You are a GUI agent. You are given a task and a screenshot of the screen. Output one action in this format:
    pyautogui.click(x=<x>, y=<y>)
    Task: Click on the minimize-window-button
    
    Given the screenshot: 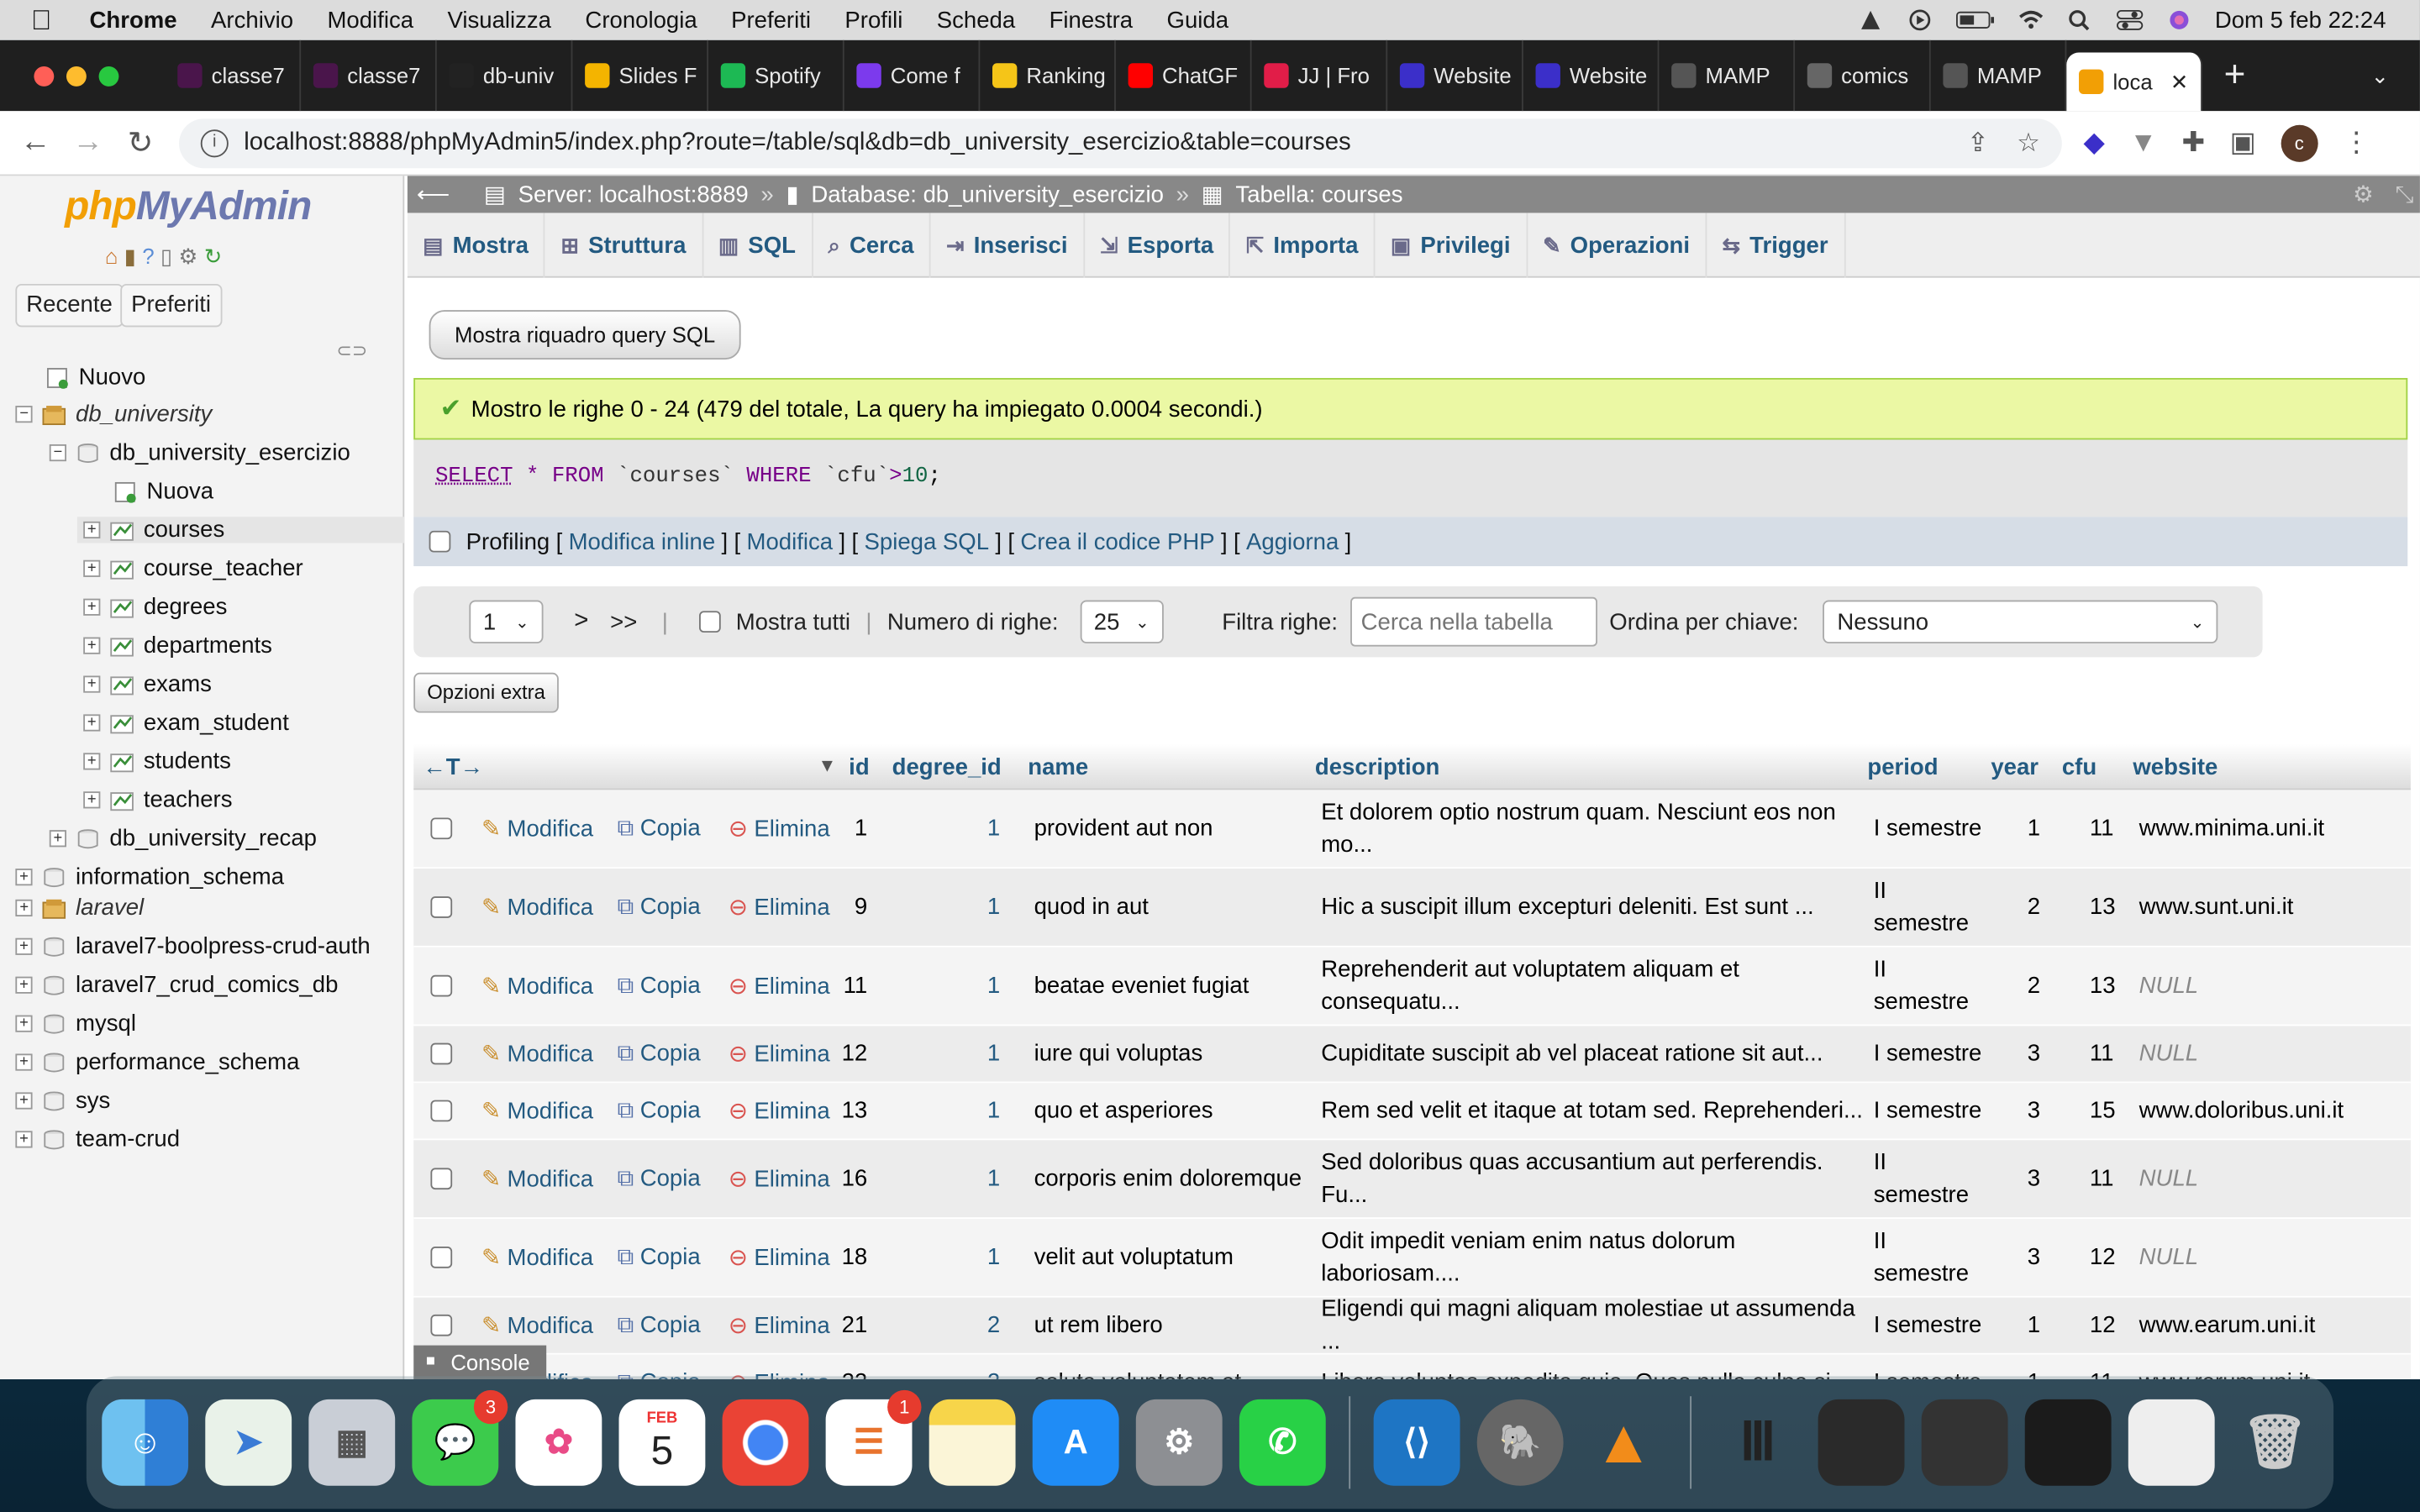 What is the action you would take?
    pyautogui.click(x=77, y=76)
    